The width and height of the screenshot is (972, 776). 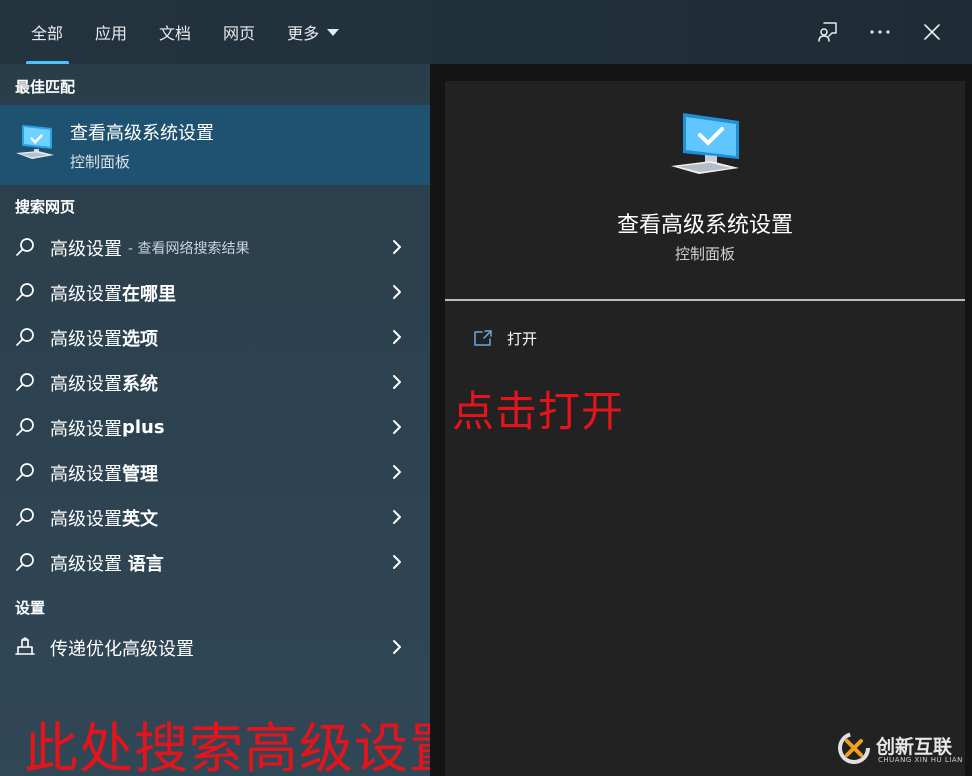 I want to click on web-result-text: 高级设置 管理, so click(x=104, y=472).